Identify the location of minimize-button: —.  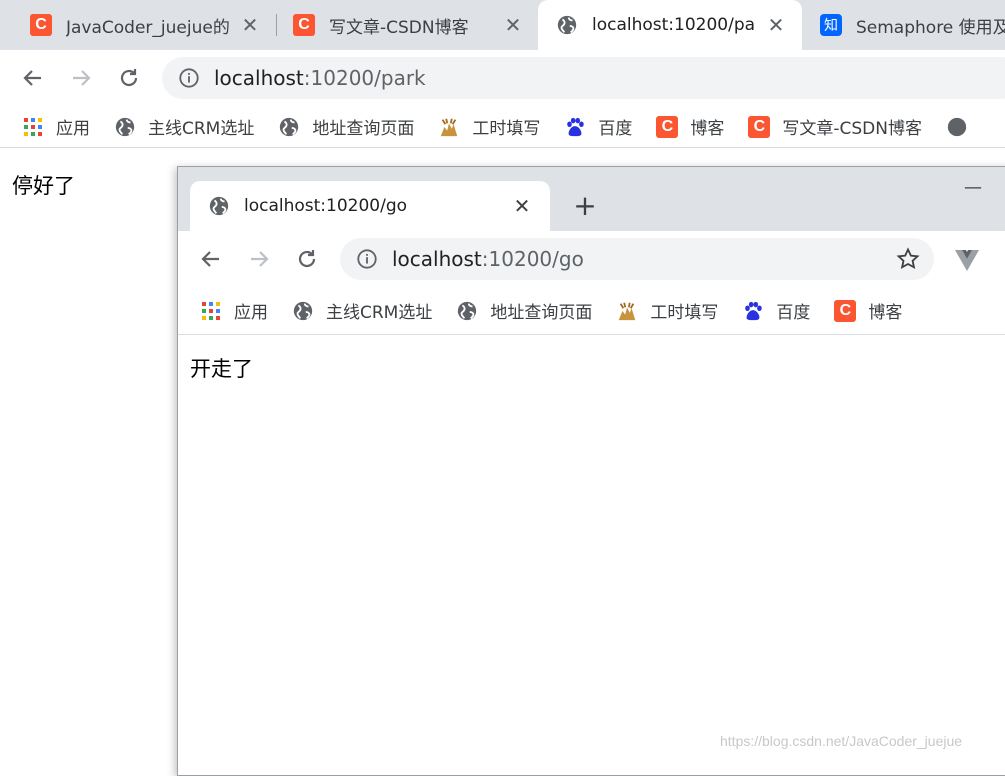
(973, 187).